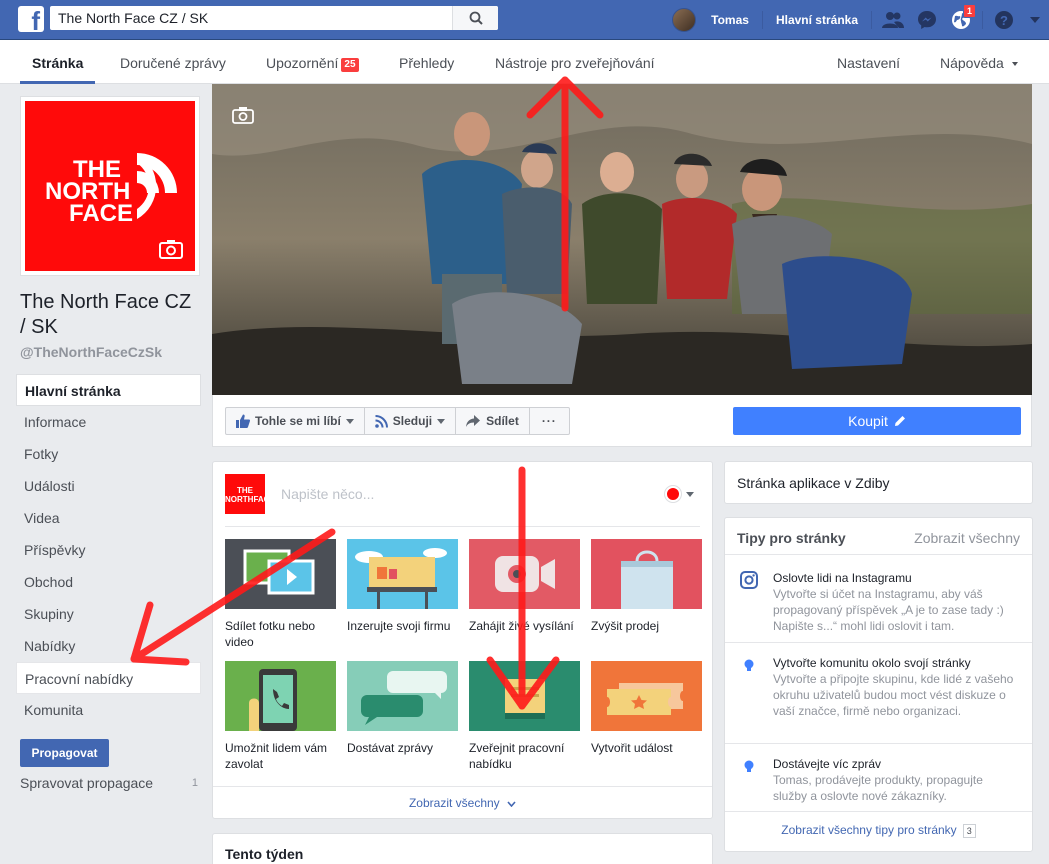 The image size is (1049, 864). I want to click on page-handle: @TheNorthFaceCzSk, so click(91, 352).